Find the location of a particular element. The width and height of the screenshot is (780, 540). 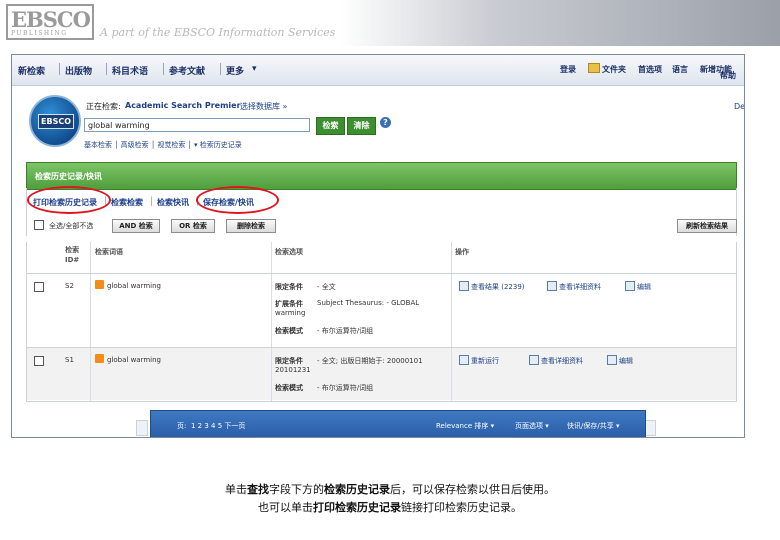

alert-save-share-dropdown: 快讯/保存/共享 ▾ is located at coordinates (593, 426).